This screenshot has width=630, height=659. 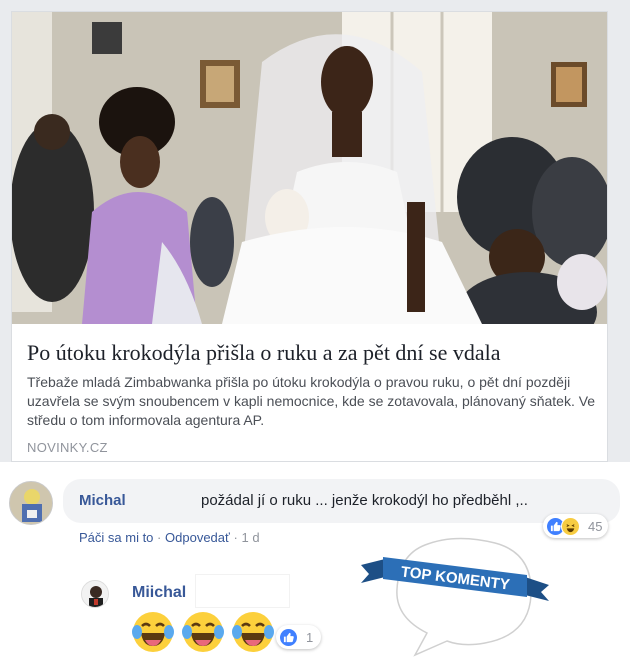 I want to click on reply-emojis, so click(x=203, y=632).